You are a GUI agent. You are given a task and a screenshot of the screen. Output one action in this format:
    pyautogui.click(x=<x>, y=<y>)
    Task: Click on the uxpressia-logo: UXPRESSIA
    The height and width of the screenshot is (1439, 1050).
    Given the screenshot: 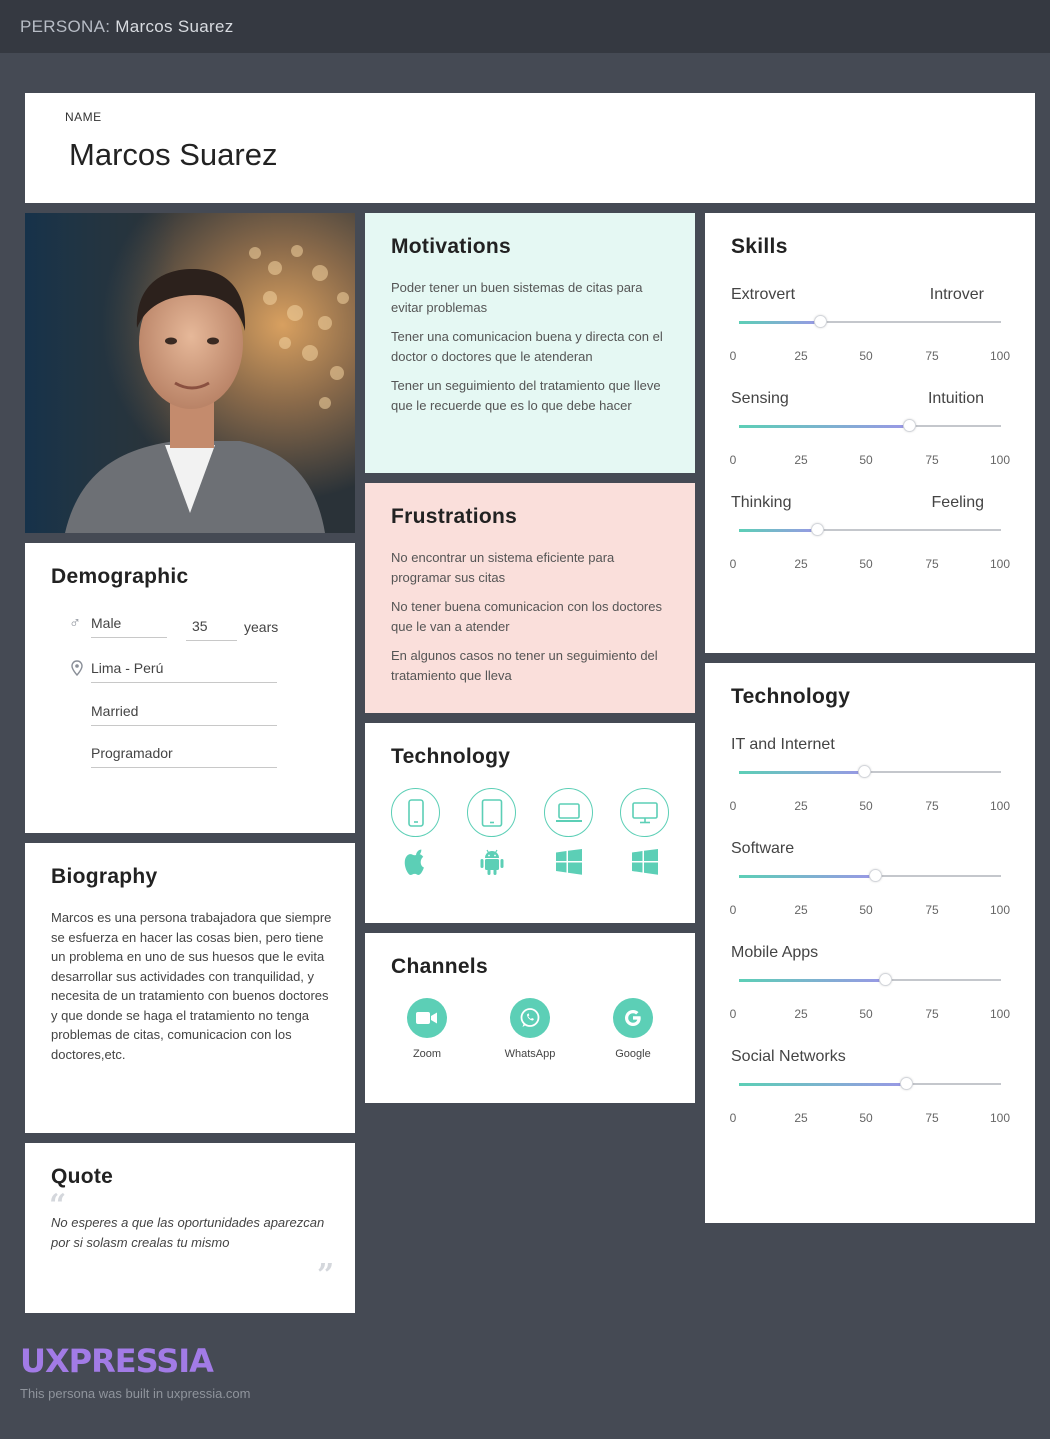 What is the action you would take?
    pyautogui.click(x=117, y=1361)
    